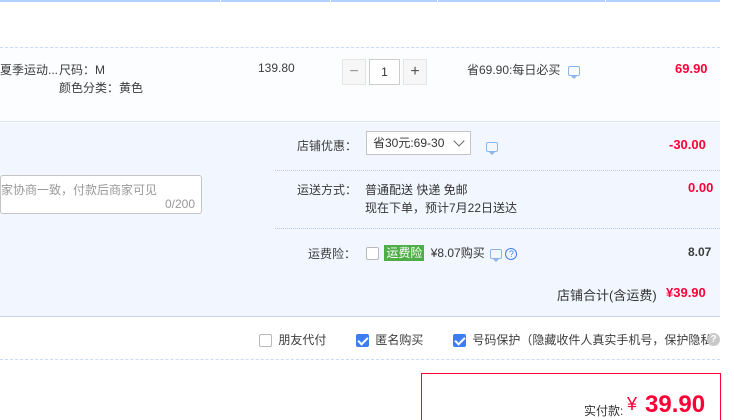 Image resolution: width=734 pixels, height=420 pixels. What do you see at coordinates (409, 143) in the screenshot?
I see `coupon-select-value: 省30元:69-30` at bounding box center [409, 143].